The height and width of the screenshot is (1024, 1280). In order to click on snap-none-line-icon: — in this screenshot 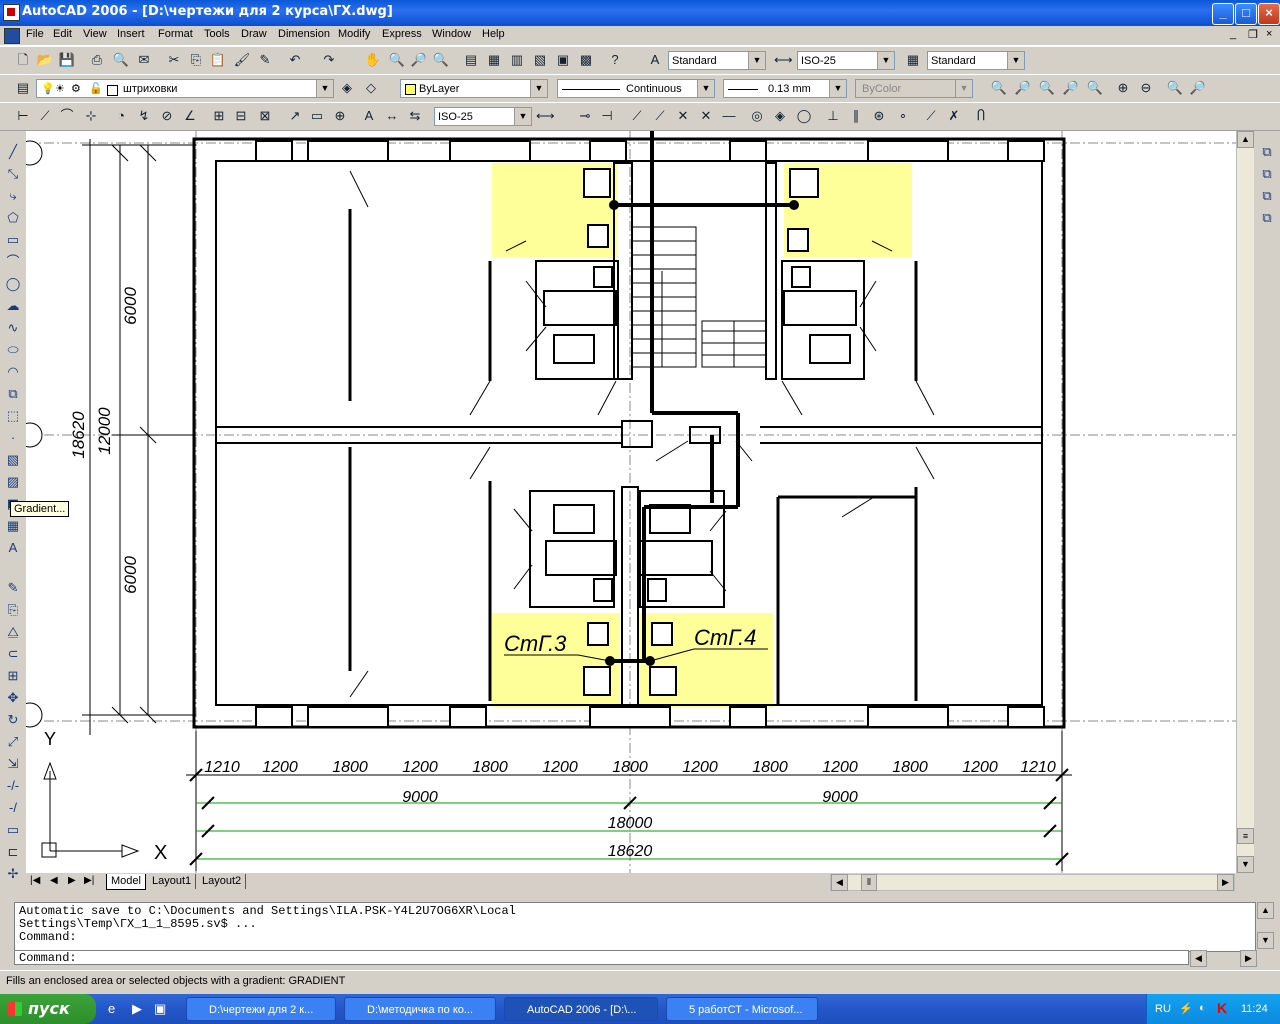, I will do `click(729, 116)`.